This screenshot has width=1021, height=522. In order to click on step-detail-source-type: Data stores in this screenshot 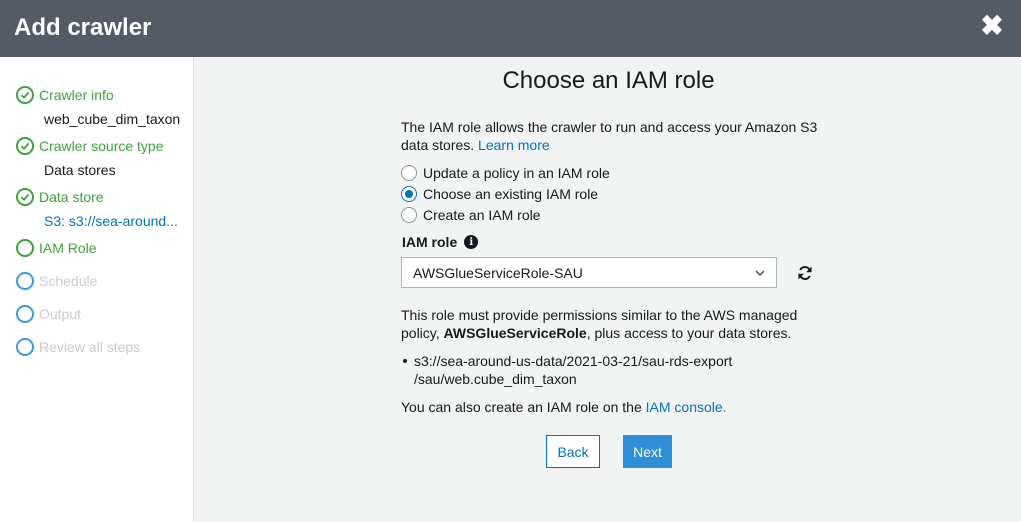, I will do `click(80, 170)`.